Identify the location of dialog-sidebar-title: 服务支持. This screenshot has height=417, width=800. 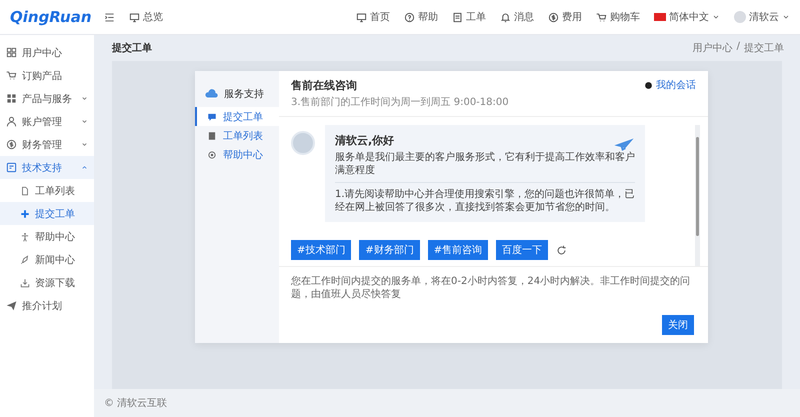
(244, 94).